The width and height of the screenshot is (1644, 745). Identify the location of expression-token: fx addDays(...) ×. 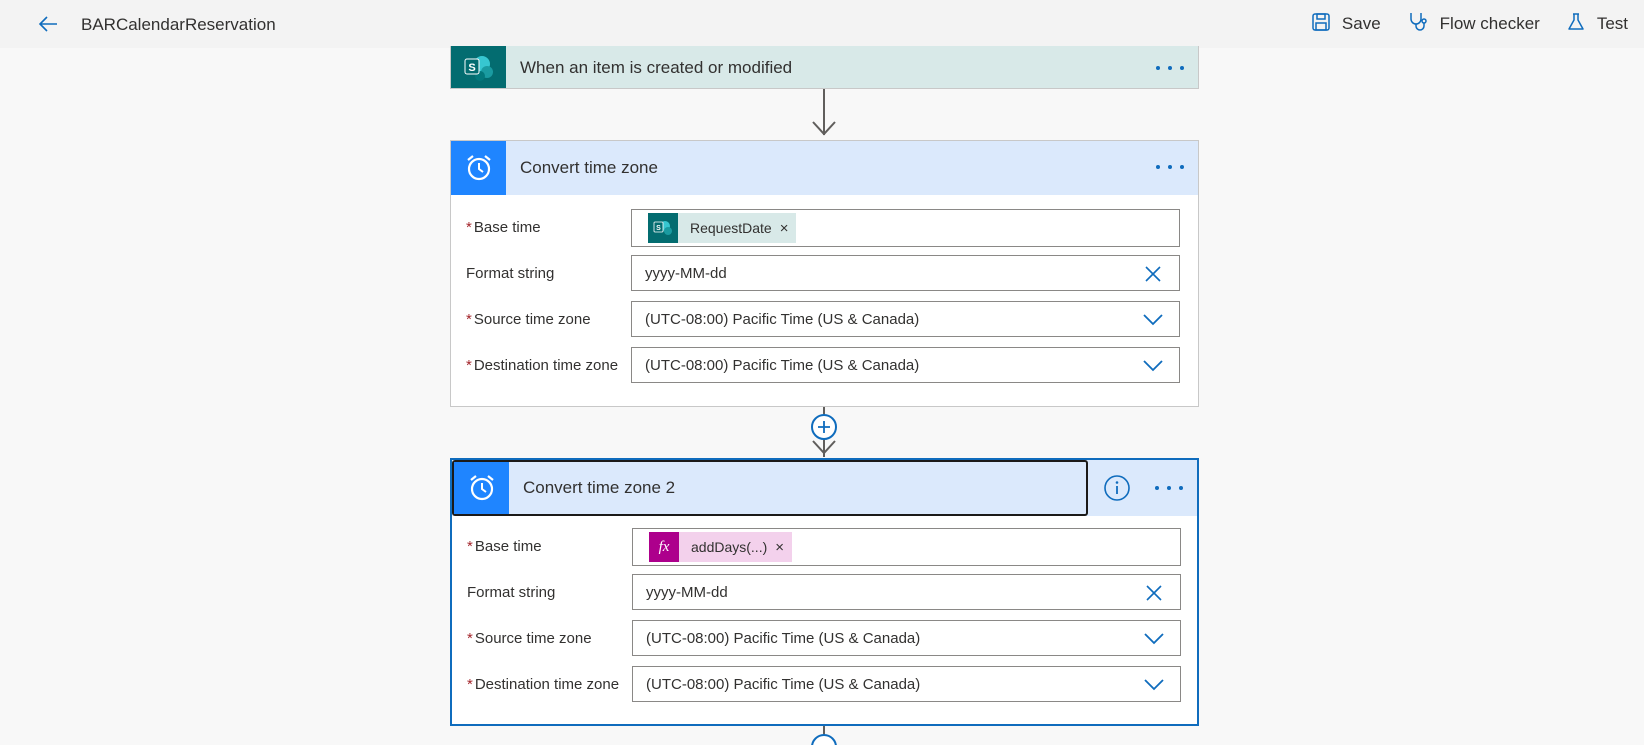
(721, 547).